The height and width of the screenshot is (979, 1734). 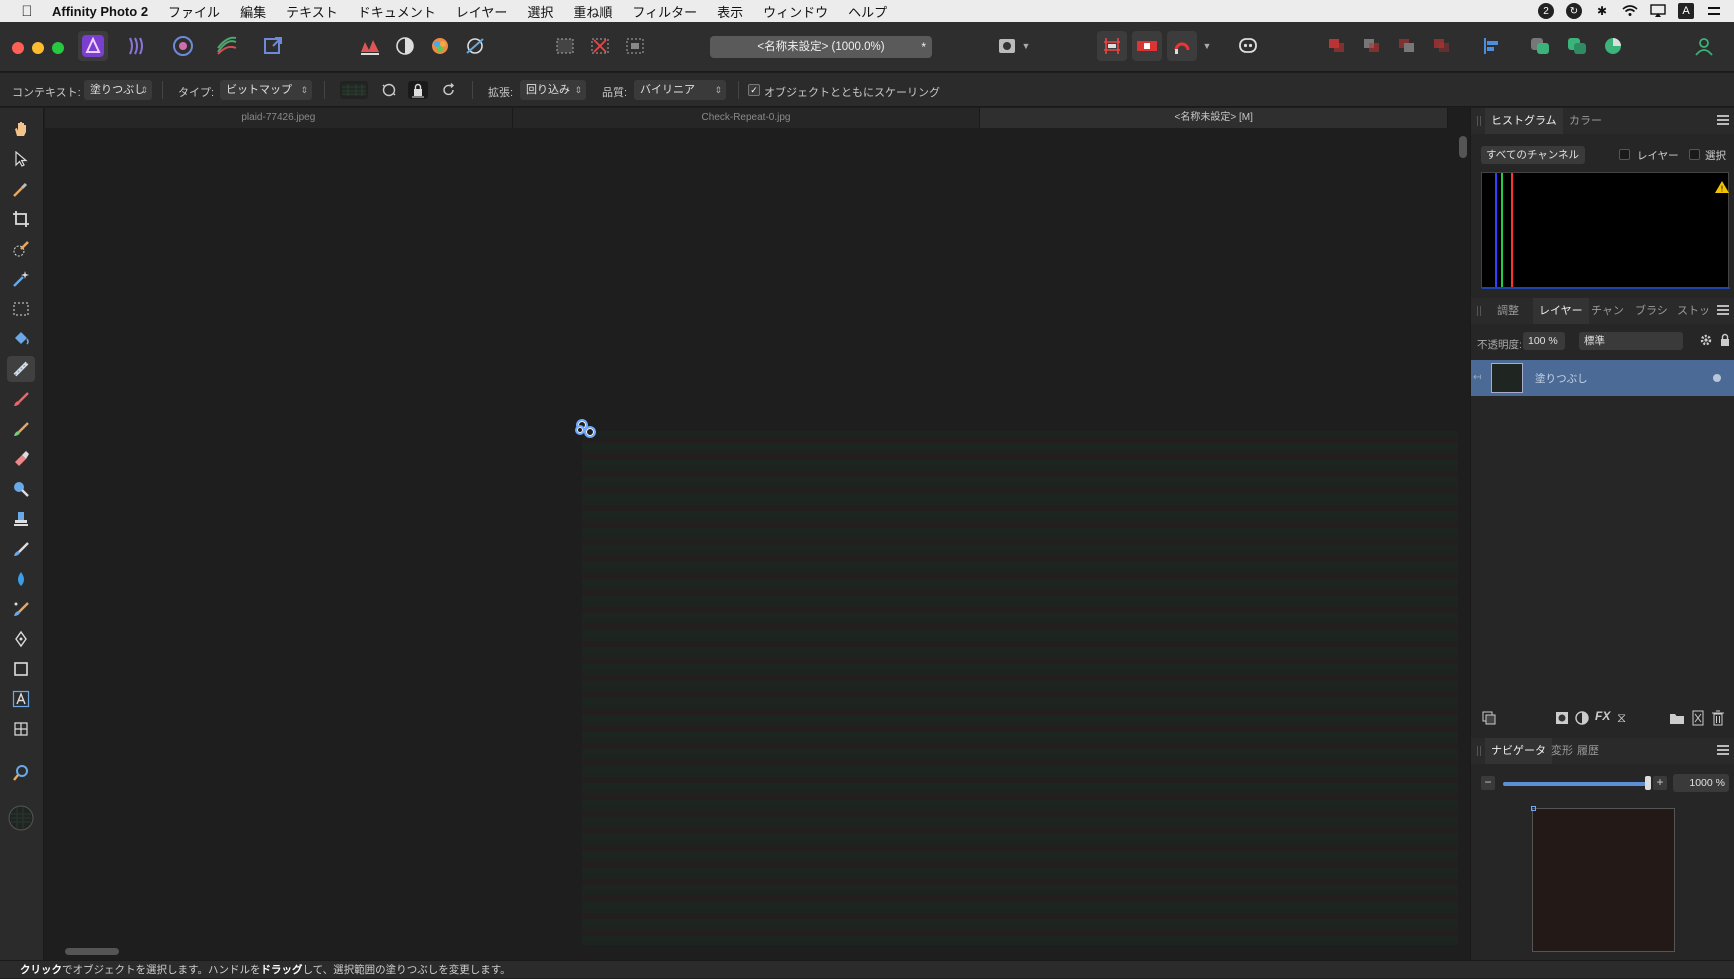 What do you see at coordinates (1698, 720) in the screenshot?
I see `new-pixel-layer-icon` at bounding box center [1698, 720].